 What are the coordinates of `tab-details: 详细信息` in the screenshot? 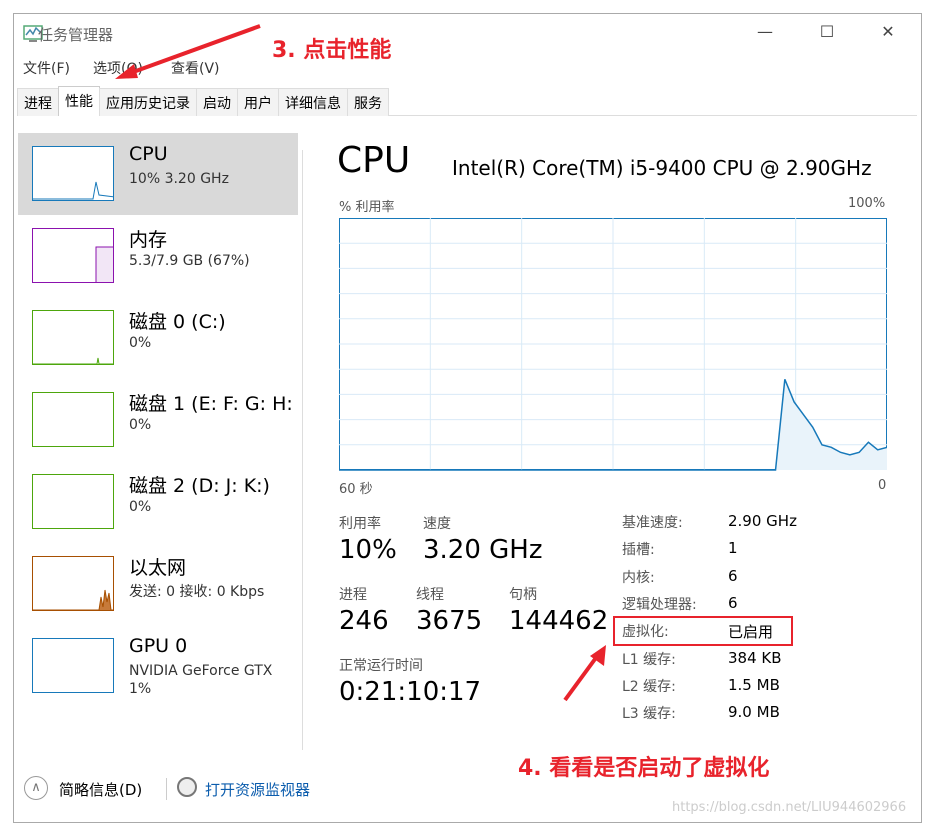 It's located at (313, 102).